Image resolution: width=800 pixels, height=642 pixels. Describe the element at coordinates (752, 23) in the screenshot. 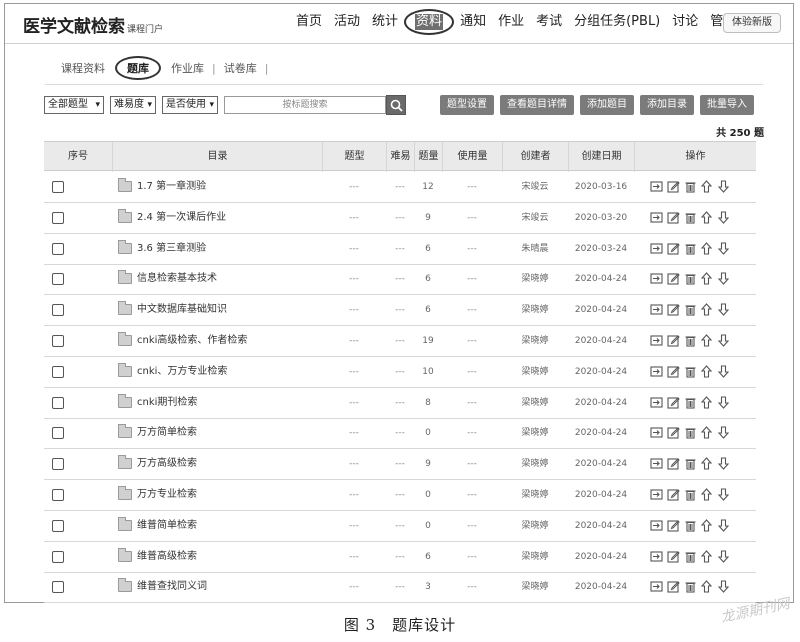

I see `new-version-button: 体验新版` at that location.